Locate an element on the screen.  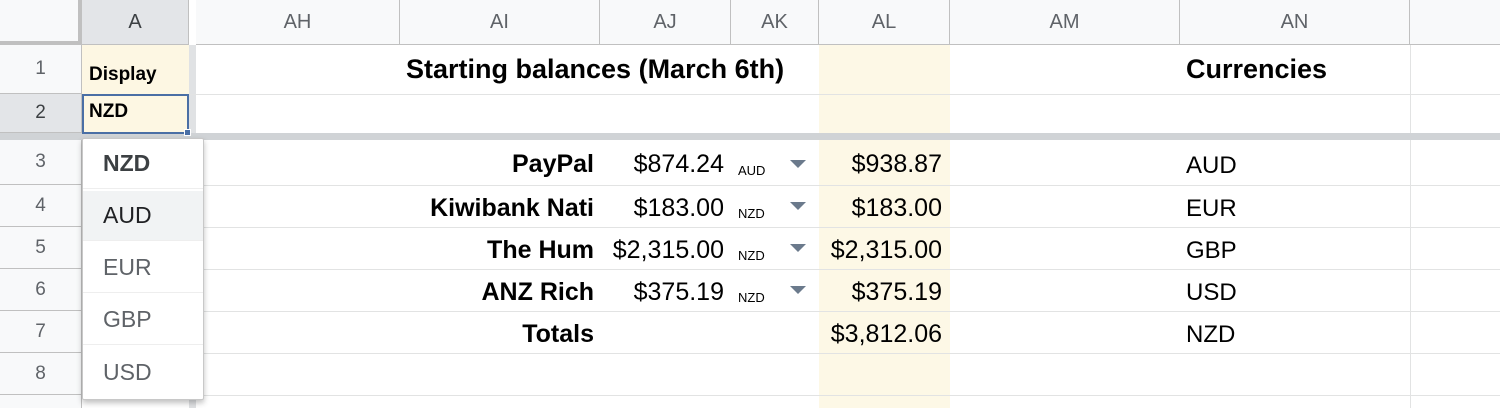
row-header-label: 5 is located at coordinates (40, 247).